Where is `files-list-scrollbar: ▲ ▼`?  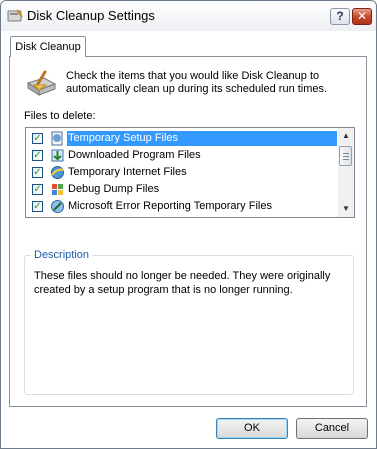
files-list-scrollbar: ▲ ▼ is located at coordinates (346, 172).